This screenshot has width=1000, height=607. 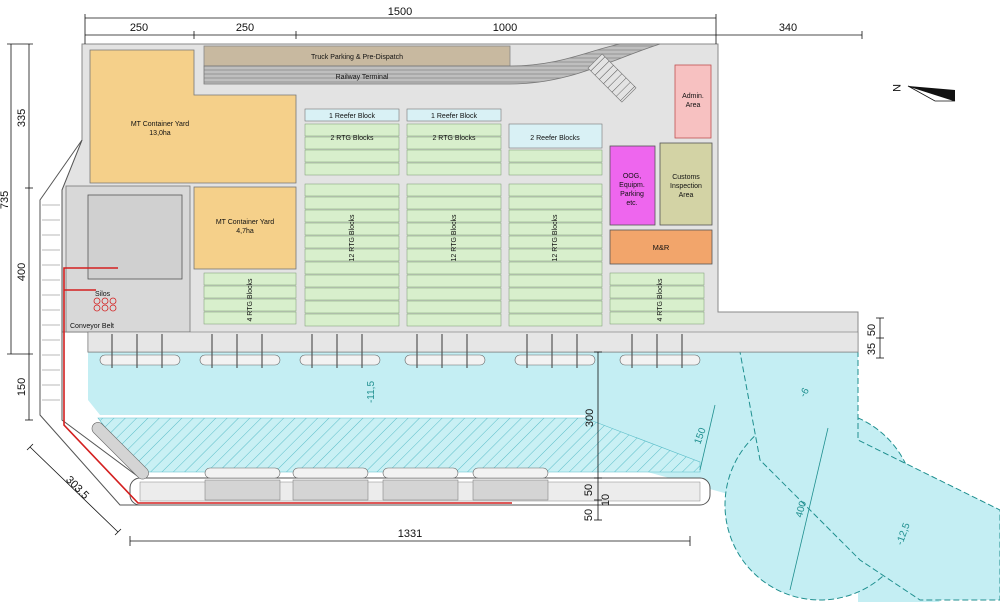 I want to click on mt-yard-1-area: 13,0ha, so click(x=160, y=133).